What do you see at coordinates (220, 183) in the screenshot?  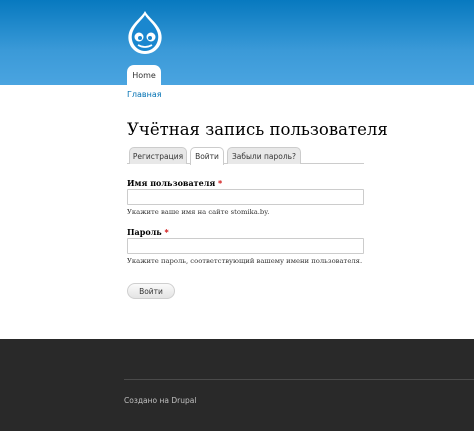 I see `username-required-mark: *` at bounding box center [220, 183].